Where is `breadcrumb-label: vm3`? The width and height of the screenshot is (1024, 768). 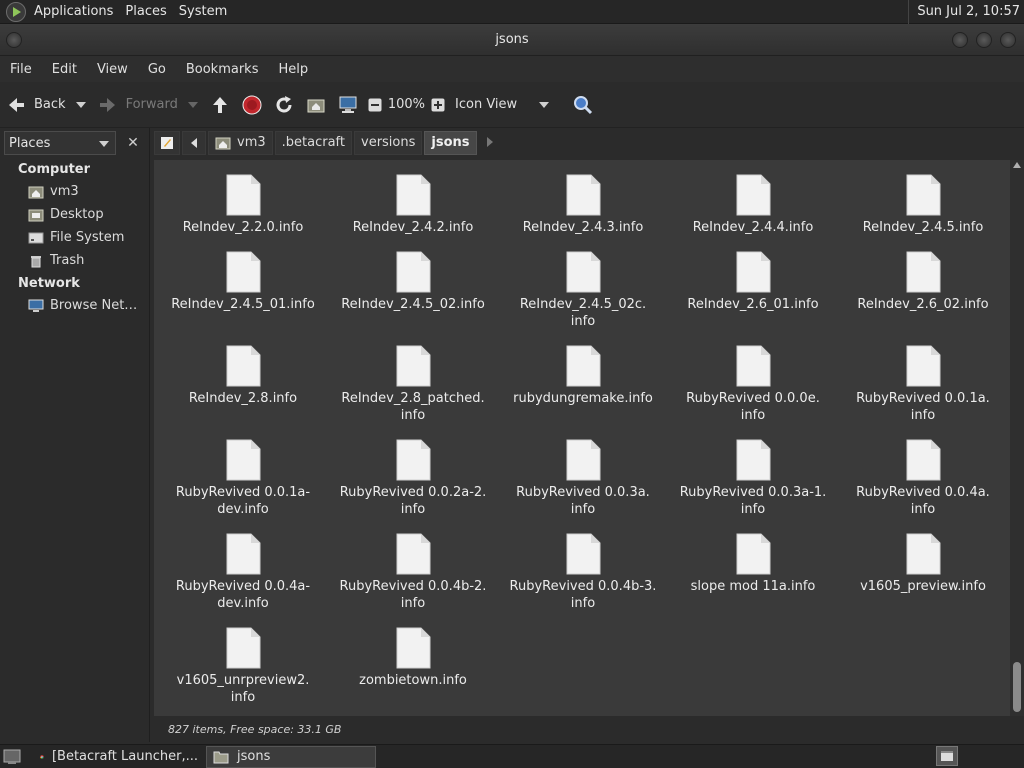 breadcrumb-label: vm3 is located at coordinates (251, 142).